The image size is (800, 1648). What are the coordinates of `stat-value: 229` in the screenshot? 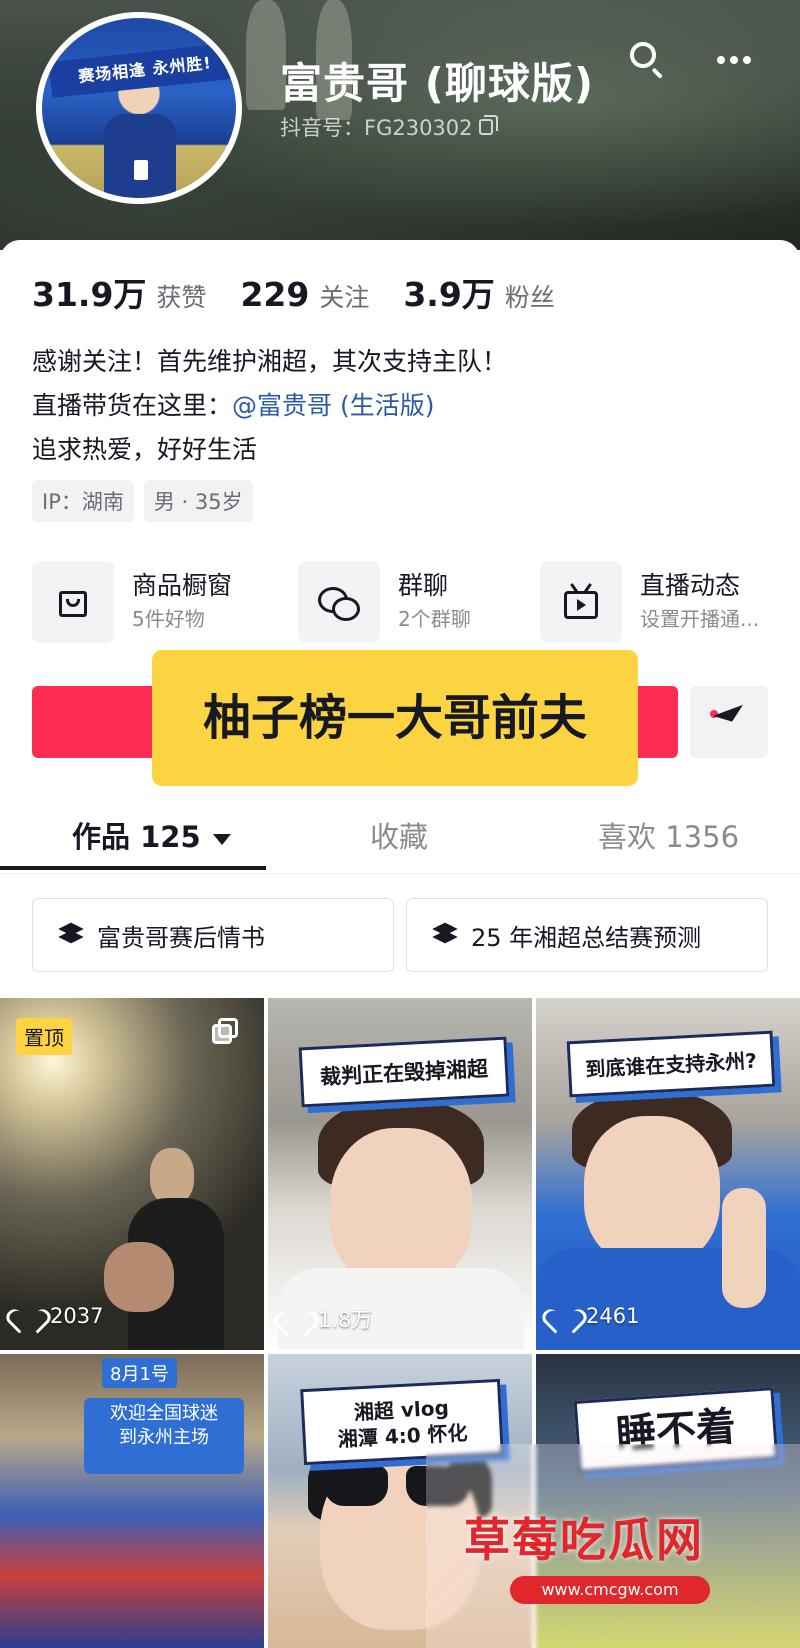 It's located at (275, 294).